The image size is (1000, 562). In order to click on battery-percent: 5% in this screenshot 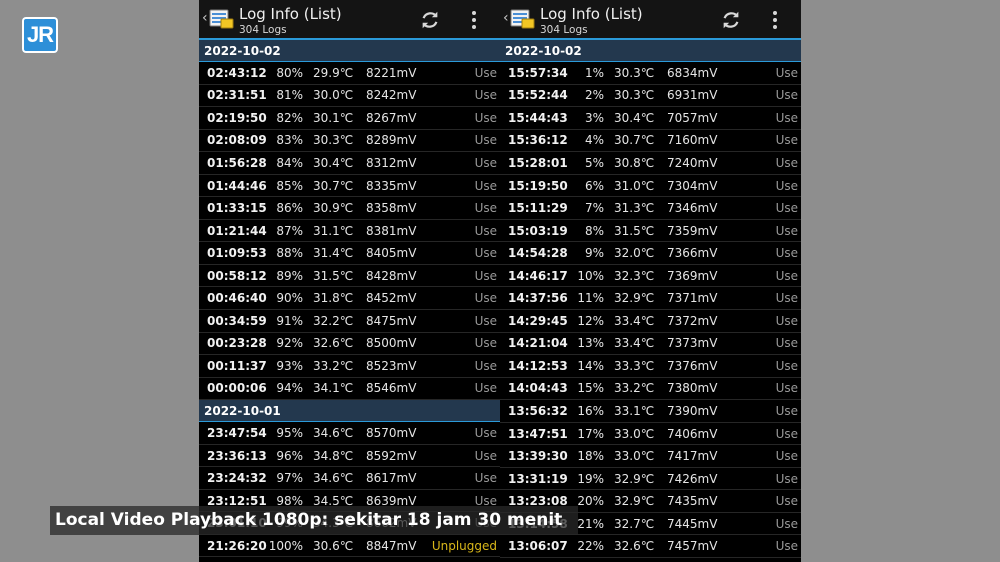, I will do `click(594, 162)`.